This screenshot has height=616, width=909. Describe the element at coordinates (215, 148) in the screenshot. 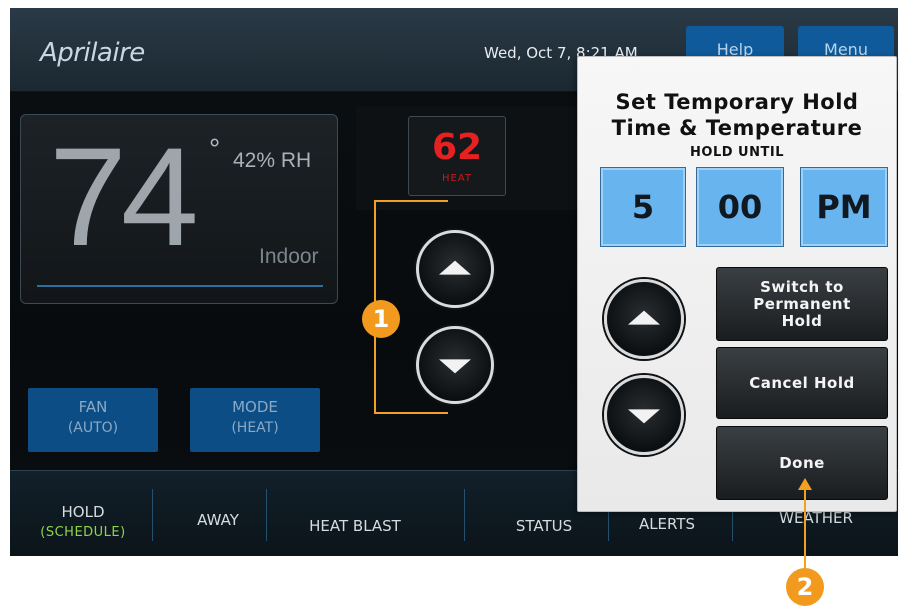

I see `degree-symbol: °` at that location.